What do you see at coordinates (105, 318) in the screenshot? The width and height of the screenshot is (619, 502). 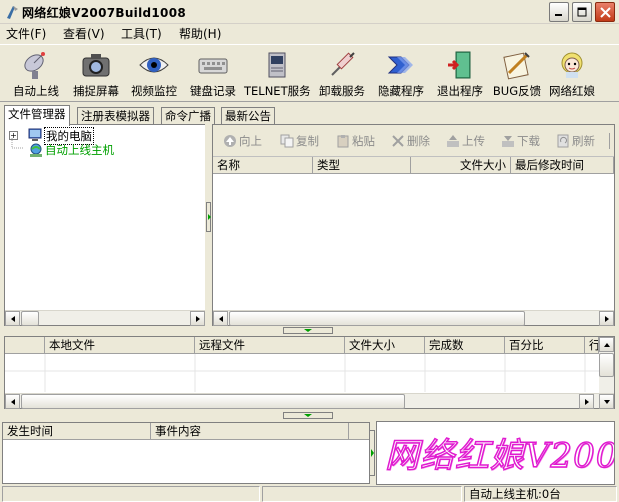 I see `tree-hscrollbar` at bounding box center [105, 318].